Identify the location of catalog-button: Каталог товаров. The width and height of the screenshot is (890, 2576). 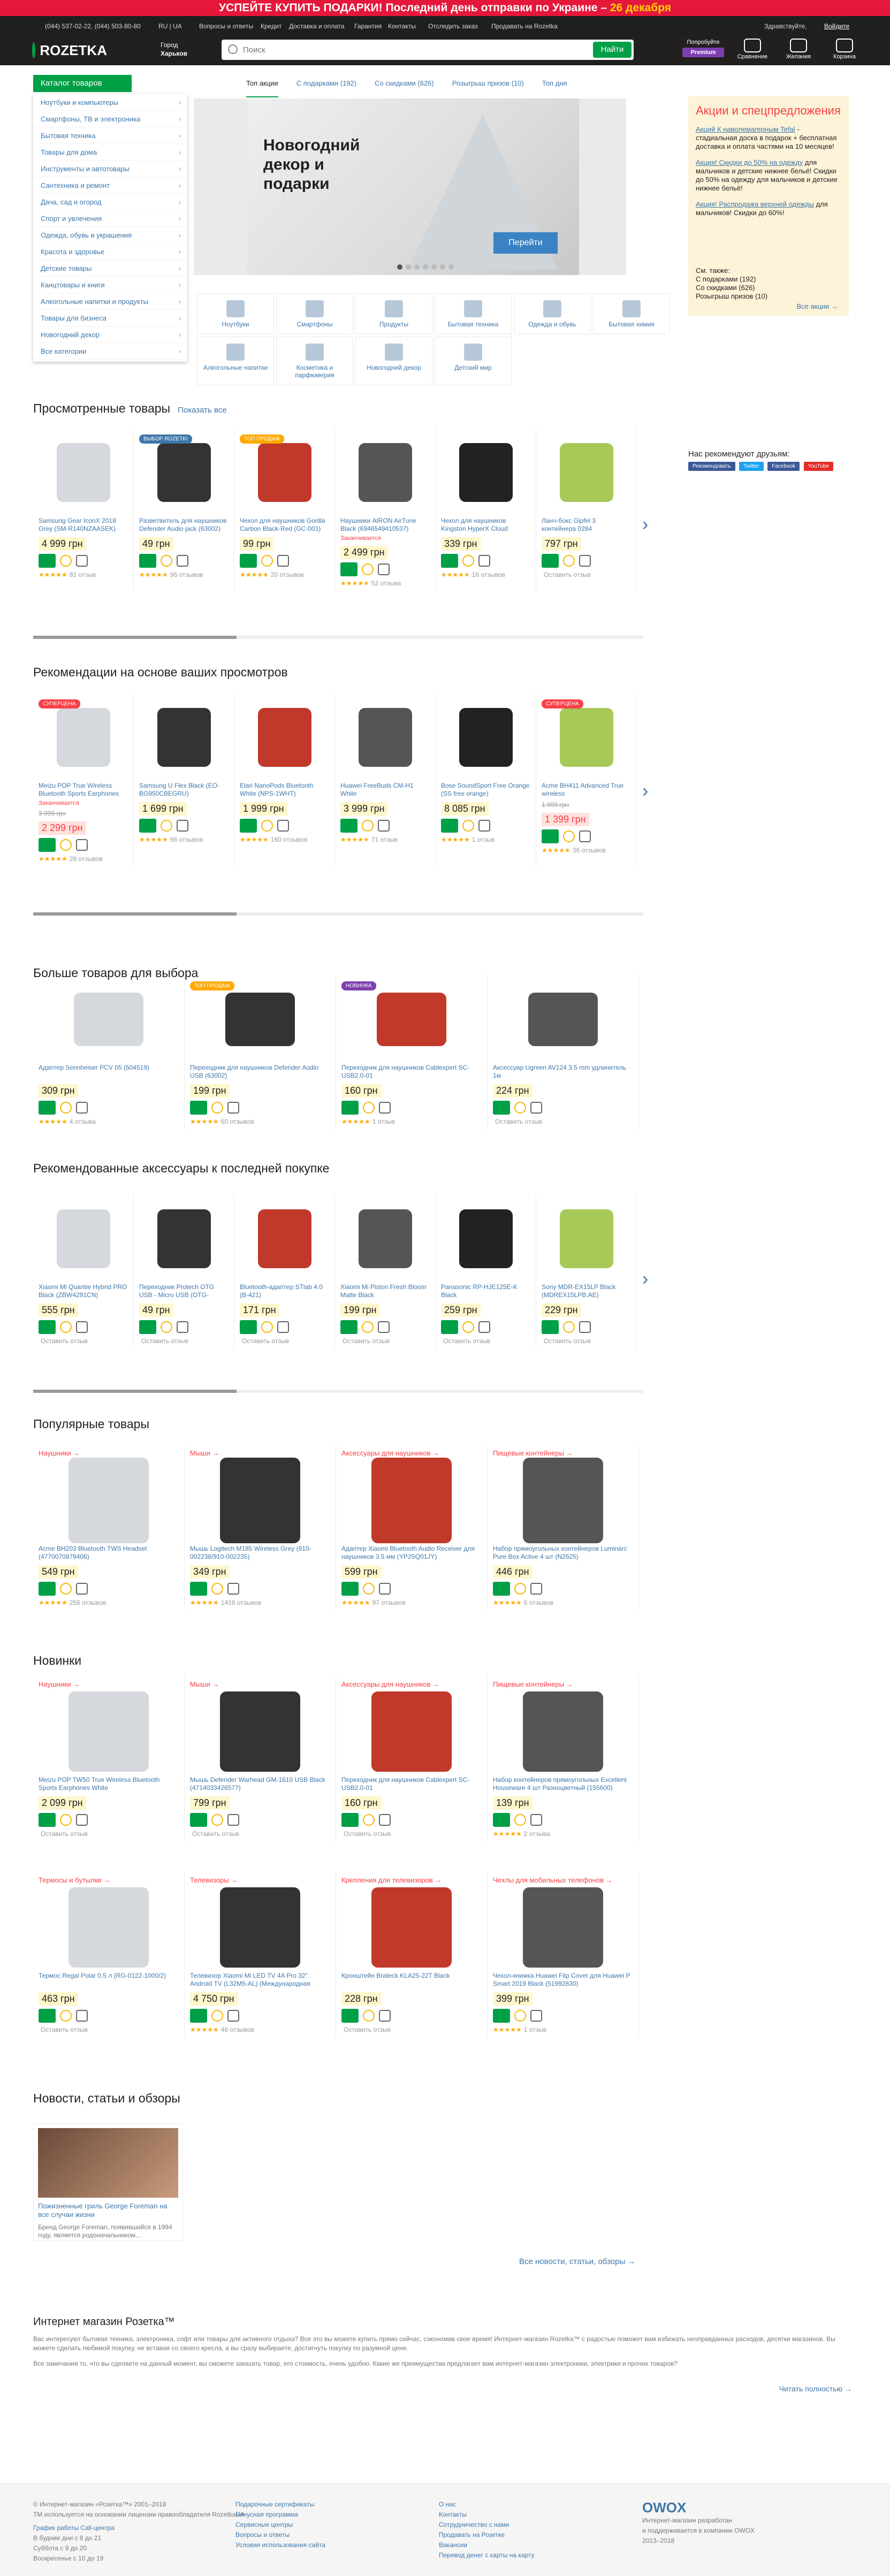
(82, 83).